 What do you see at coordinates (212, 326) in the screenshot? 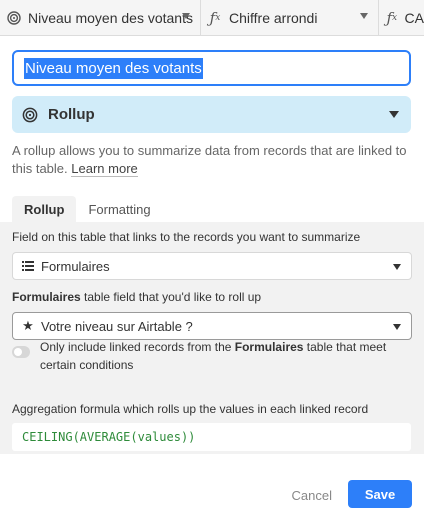
I see `rollup-field-select: ★ Votre niveau sur Airtable ?` at bounding box center [212, 326].